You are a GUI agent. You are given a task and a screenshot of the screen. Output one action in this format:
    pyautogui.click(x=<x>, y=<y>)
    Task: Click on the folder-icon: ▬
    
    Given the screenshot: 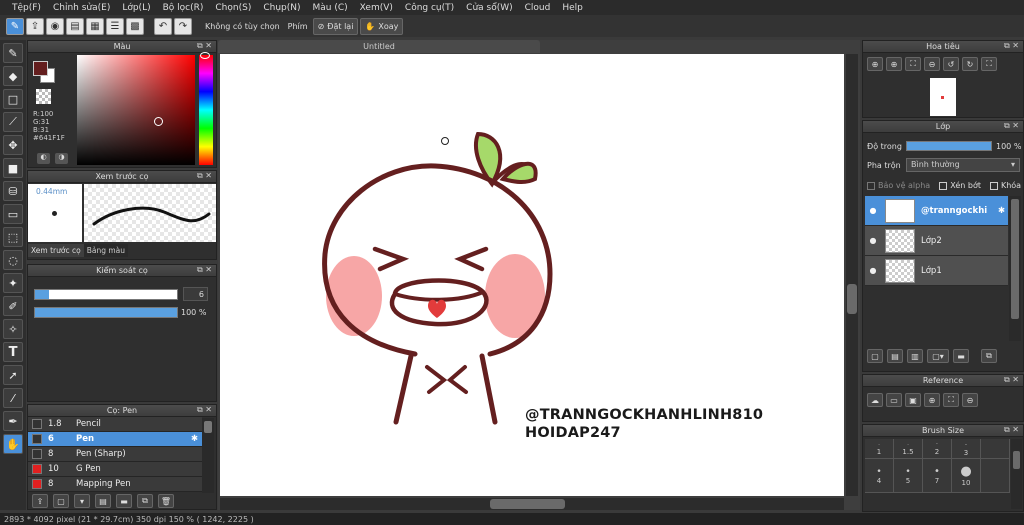 What is the action you would take?
    pyautogui.click(x=124, y=501)
    